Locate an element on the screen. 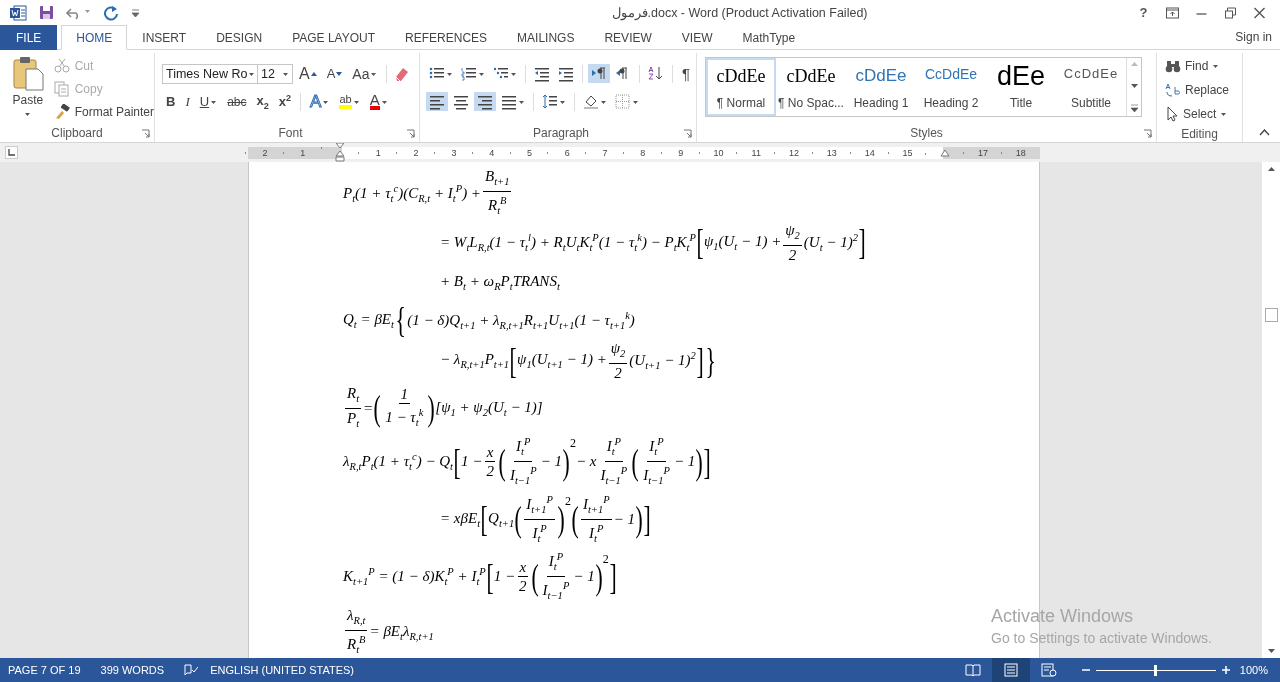  app-icon is located at coordinates (18, 12).